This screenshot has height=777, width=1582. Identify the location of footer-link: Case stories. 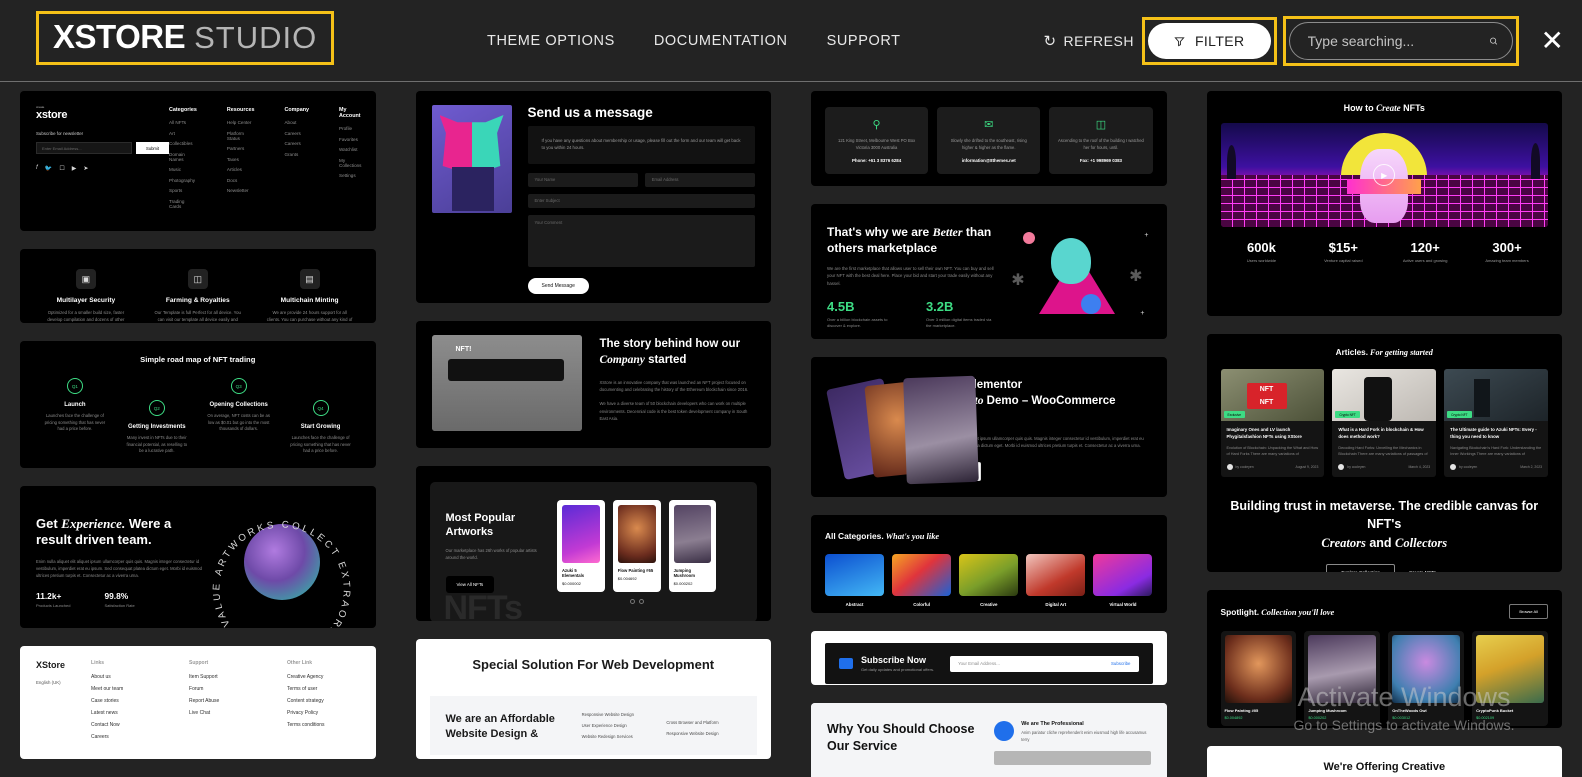
(127, 701).